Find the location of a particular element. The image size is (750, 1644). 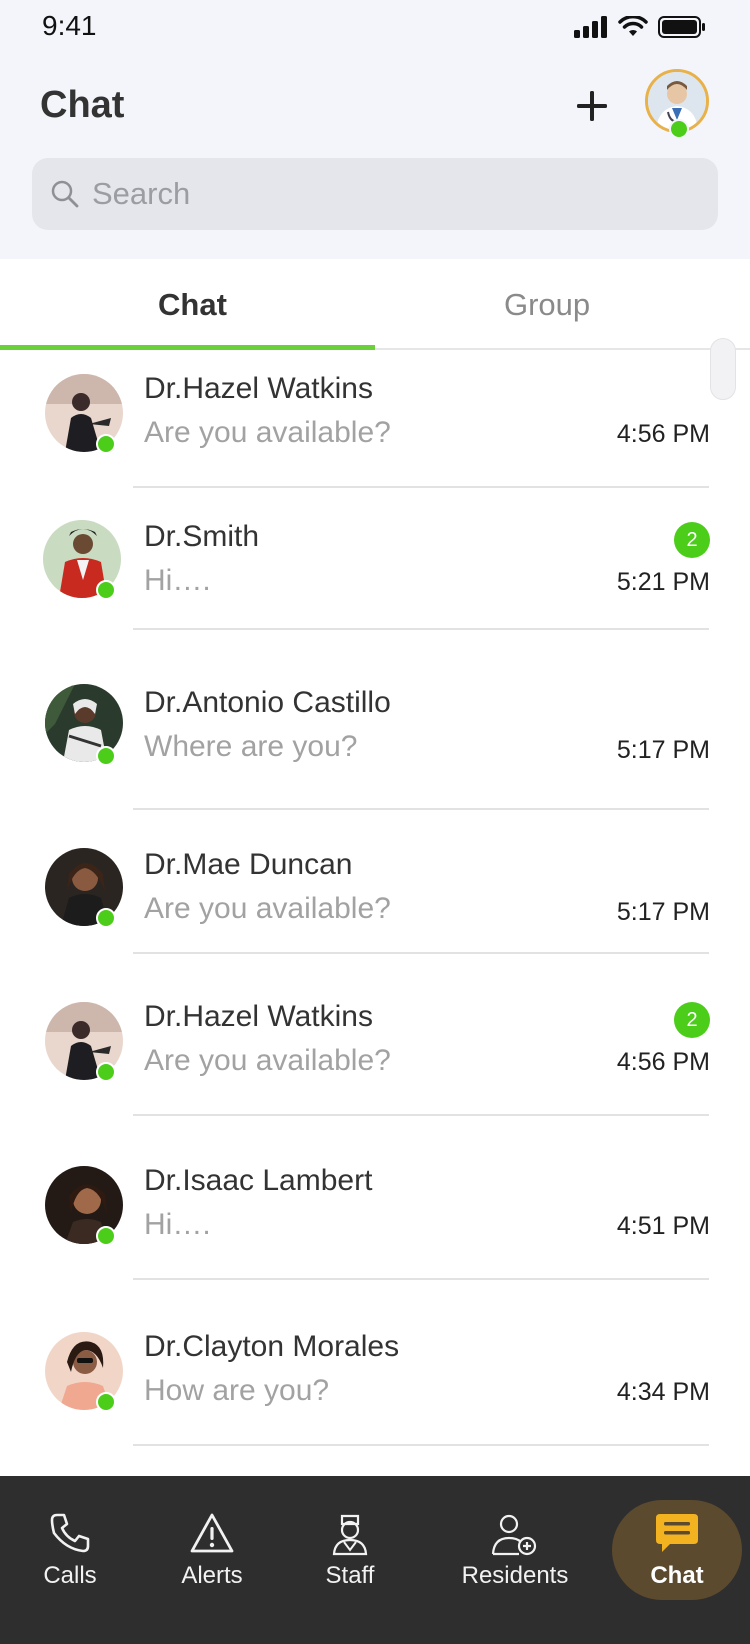

nav-label: Alerts is located at coordinates (212, 1575).